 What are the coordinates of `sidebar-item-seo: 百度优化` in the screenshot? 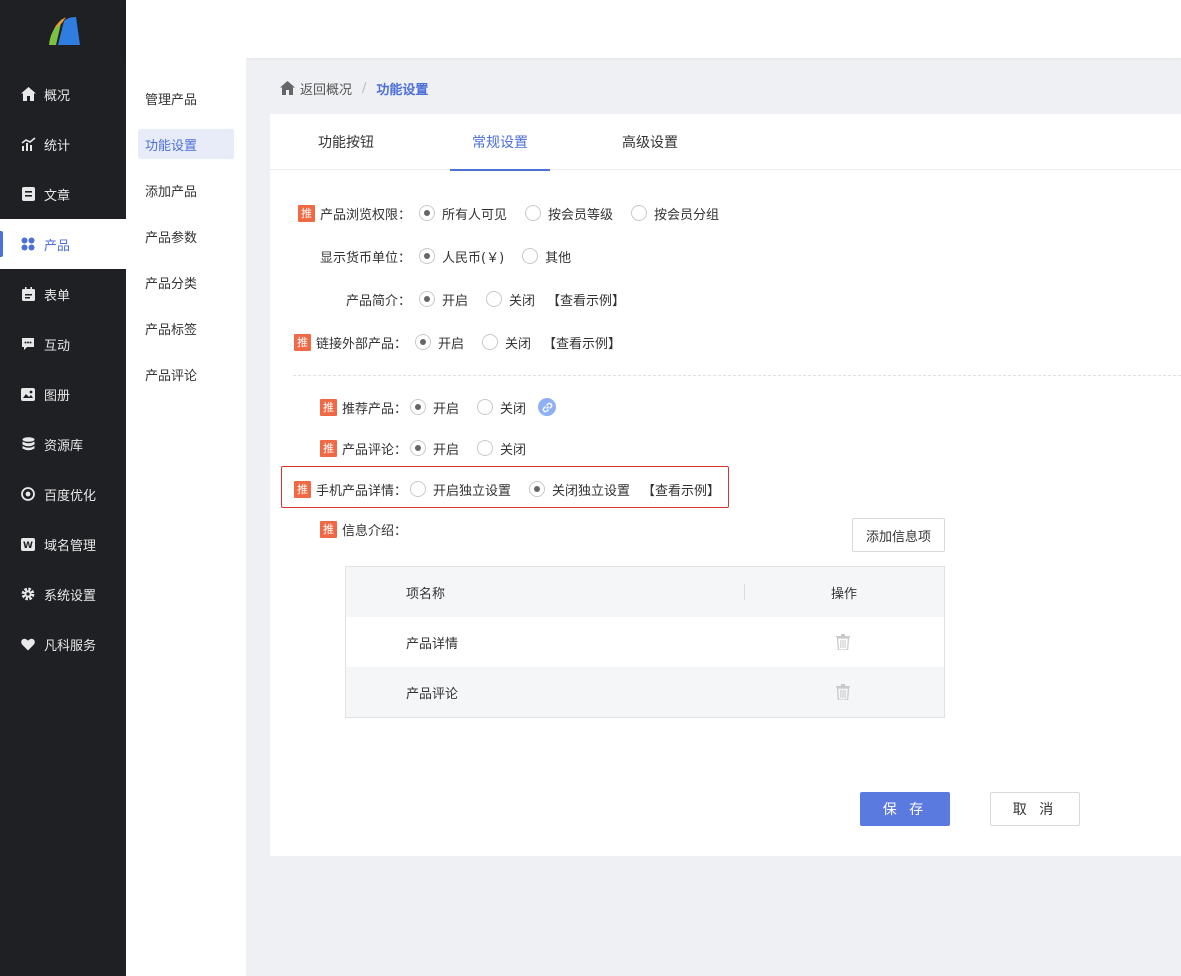 It's located at (63, 494).